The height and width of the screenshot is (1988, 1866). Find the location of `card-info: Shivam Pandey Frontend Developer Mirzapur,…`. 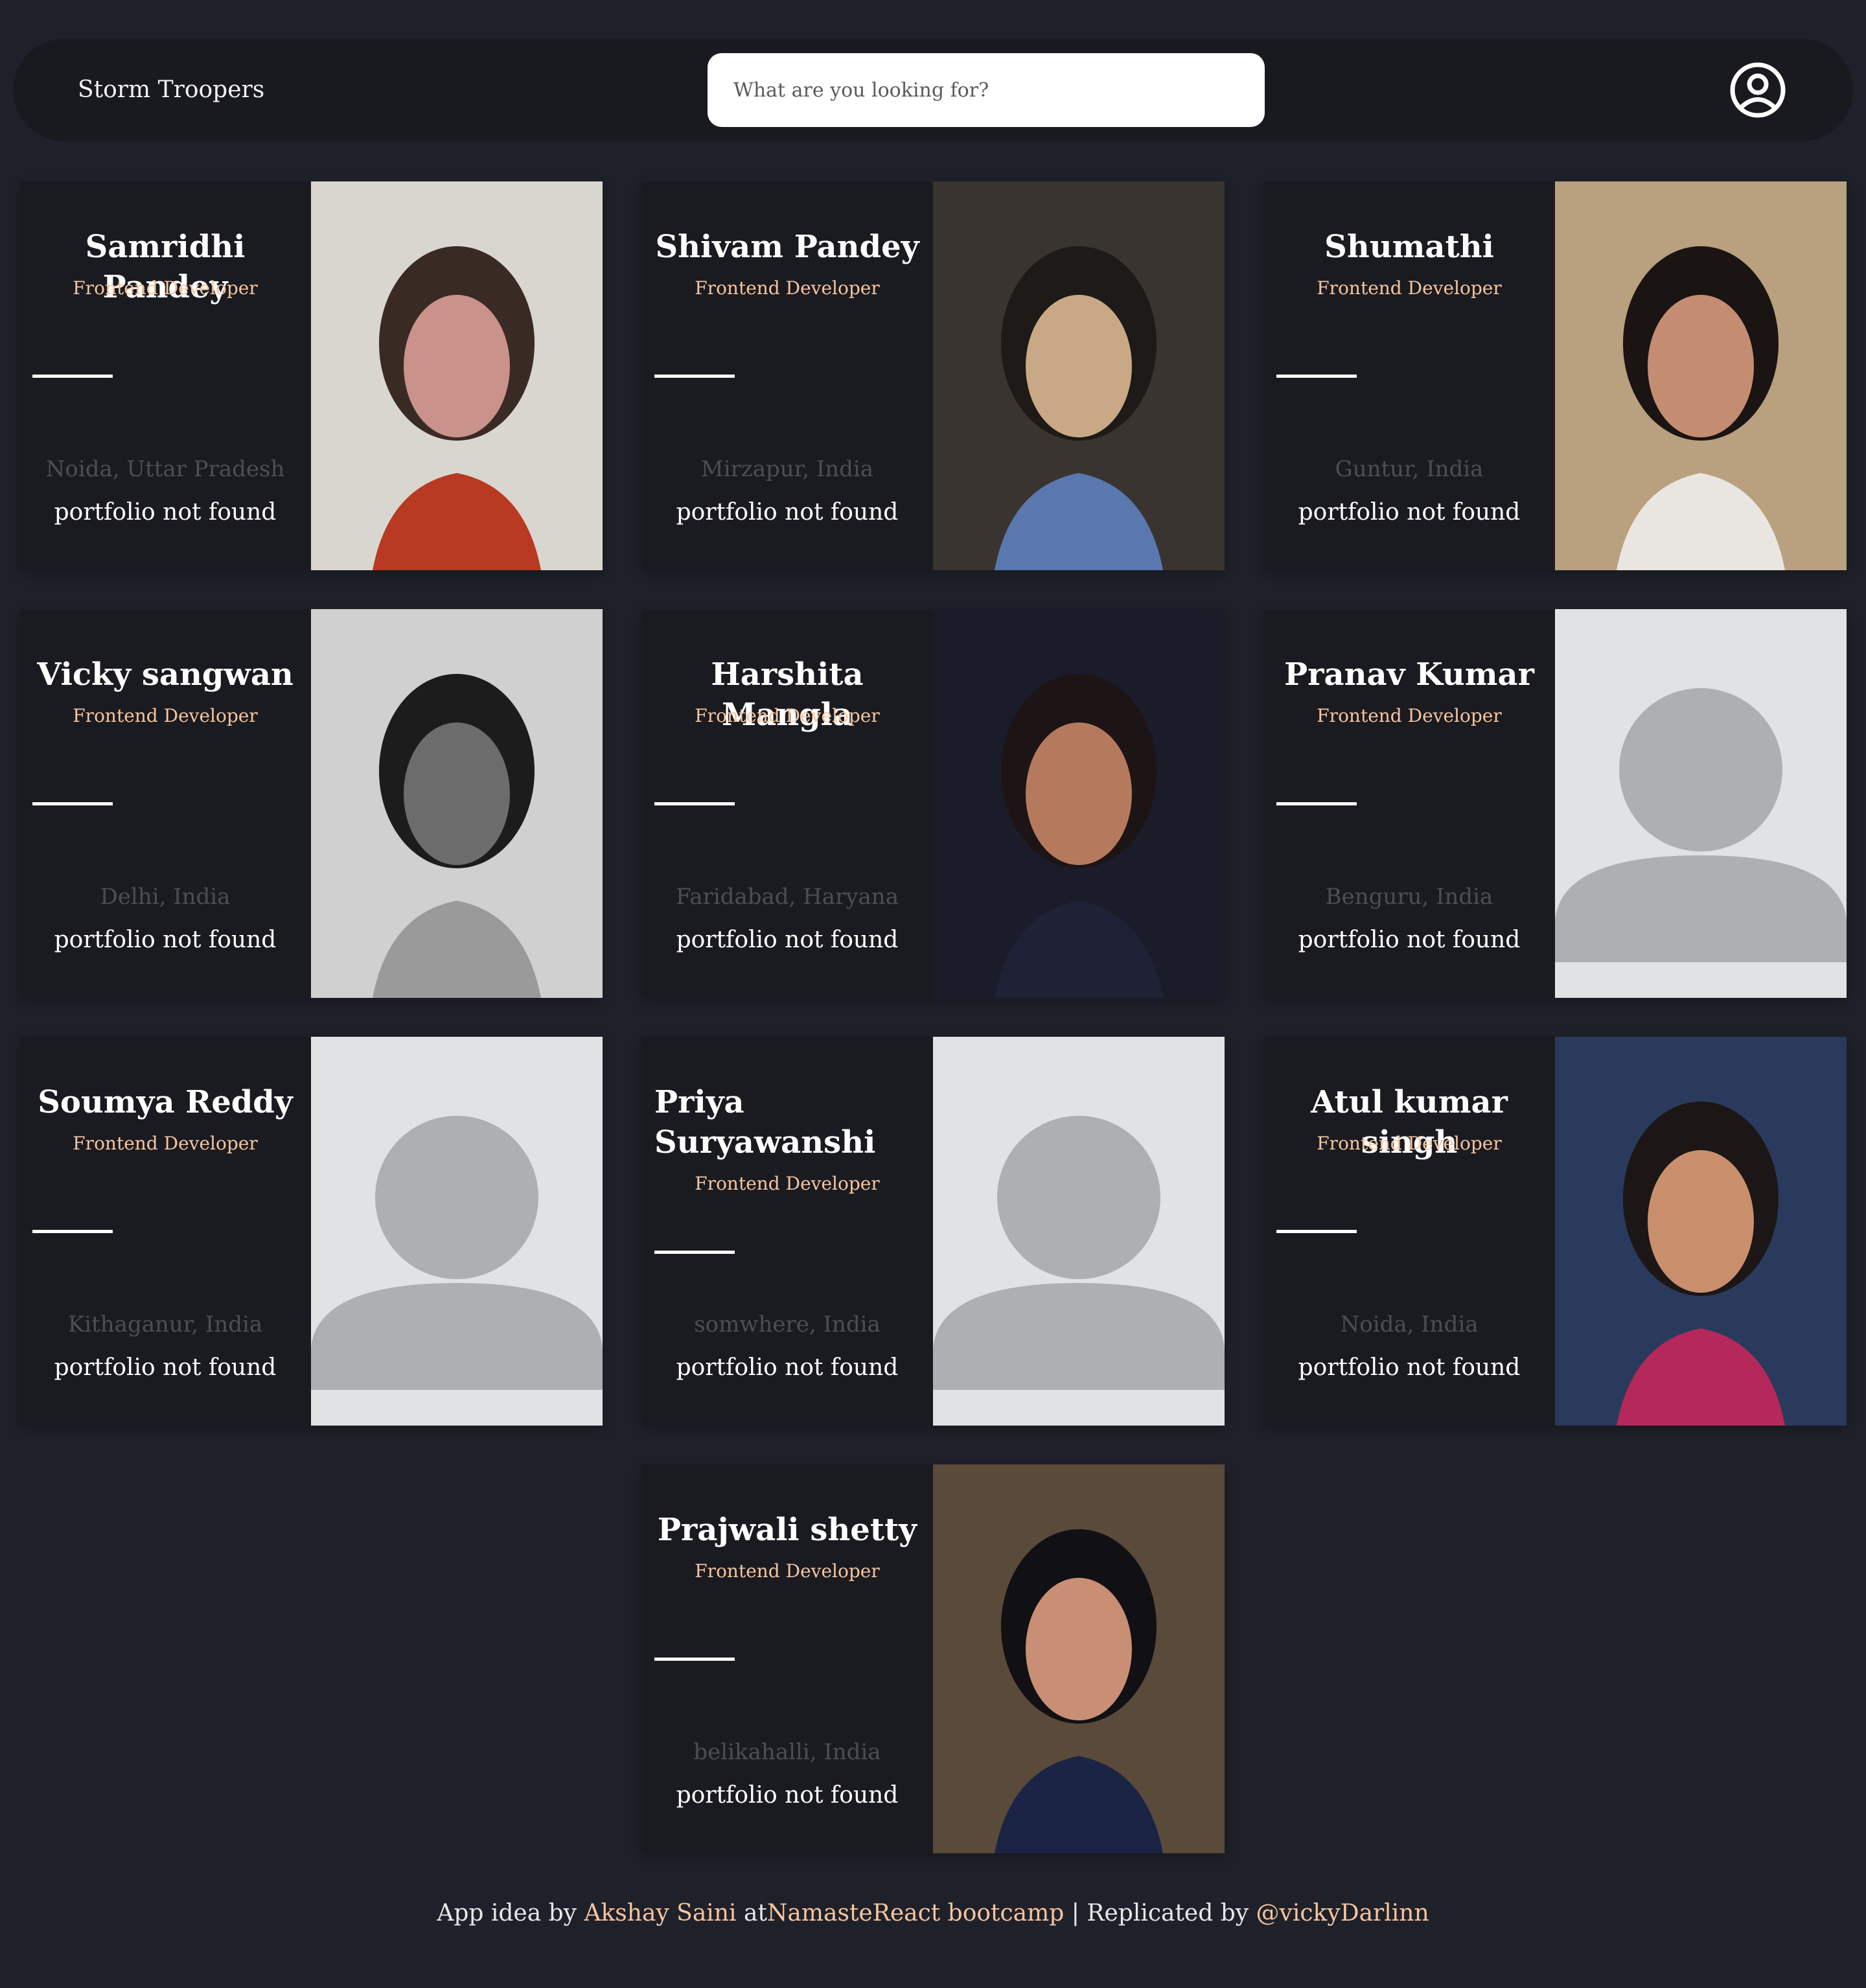

card-info: Shivam Pandey Frontend Developer Mirzapur,… is located at coordinates (787, 375).